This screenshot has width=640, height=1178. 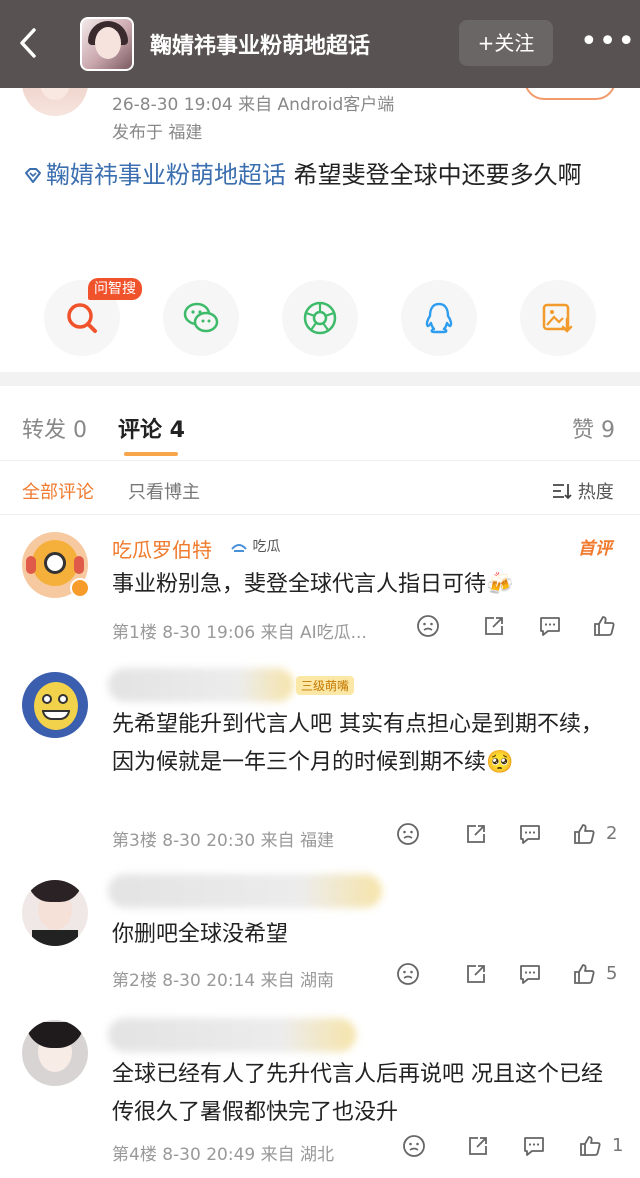 What do you see at coordinates (154, 175) in the screenshot?
I see `supertopic-link: 鞠婧祎事业粉萌地超话` at bounding box center [154, 175].